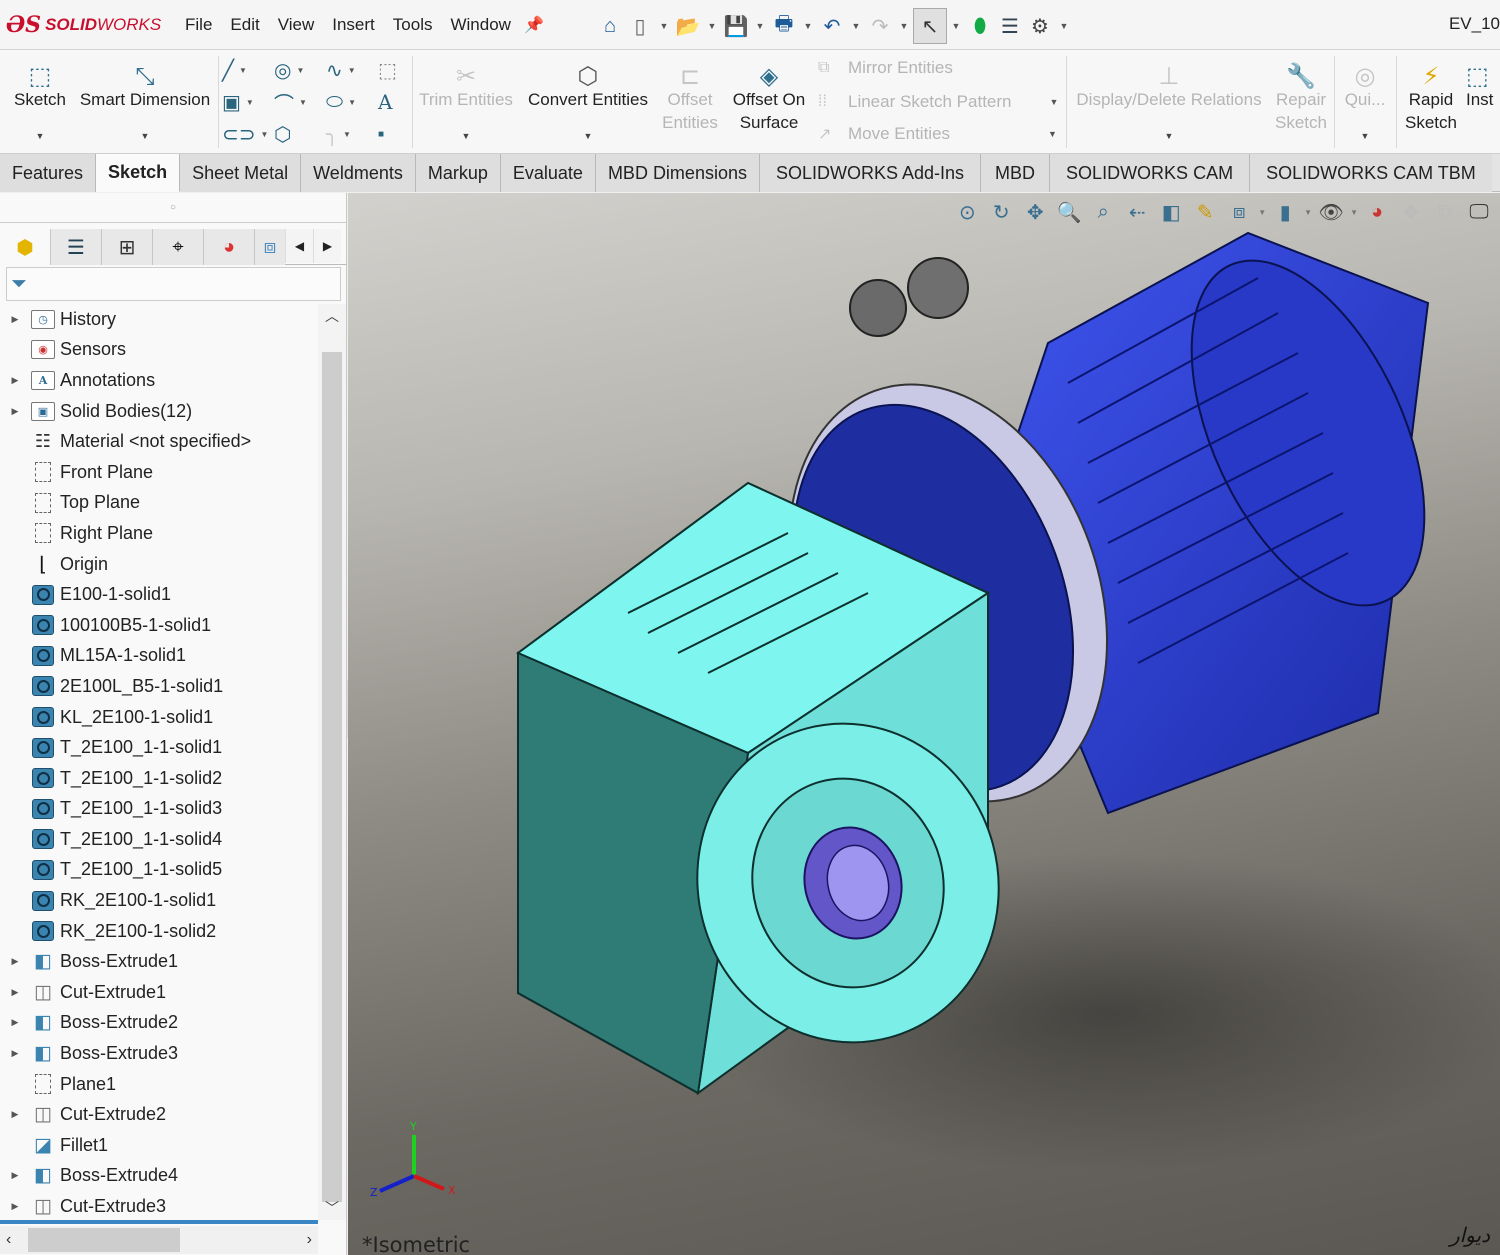 This screenshot has width=1500, height=1255. Describe the element at coordinates (1431, 94) in the screenshot. I see `rapid-sketch-button: ⚡ Rapid Sketch` at that location.